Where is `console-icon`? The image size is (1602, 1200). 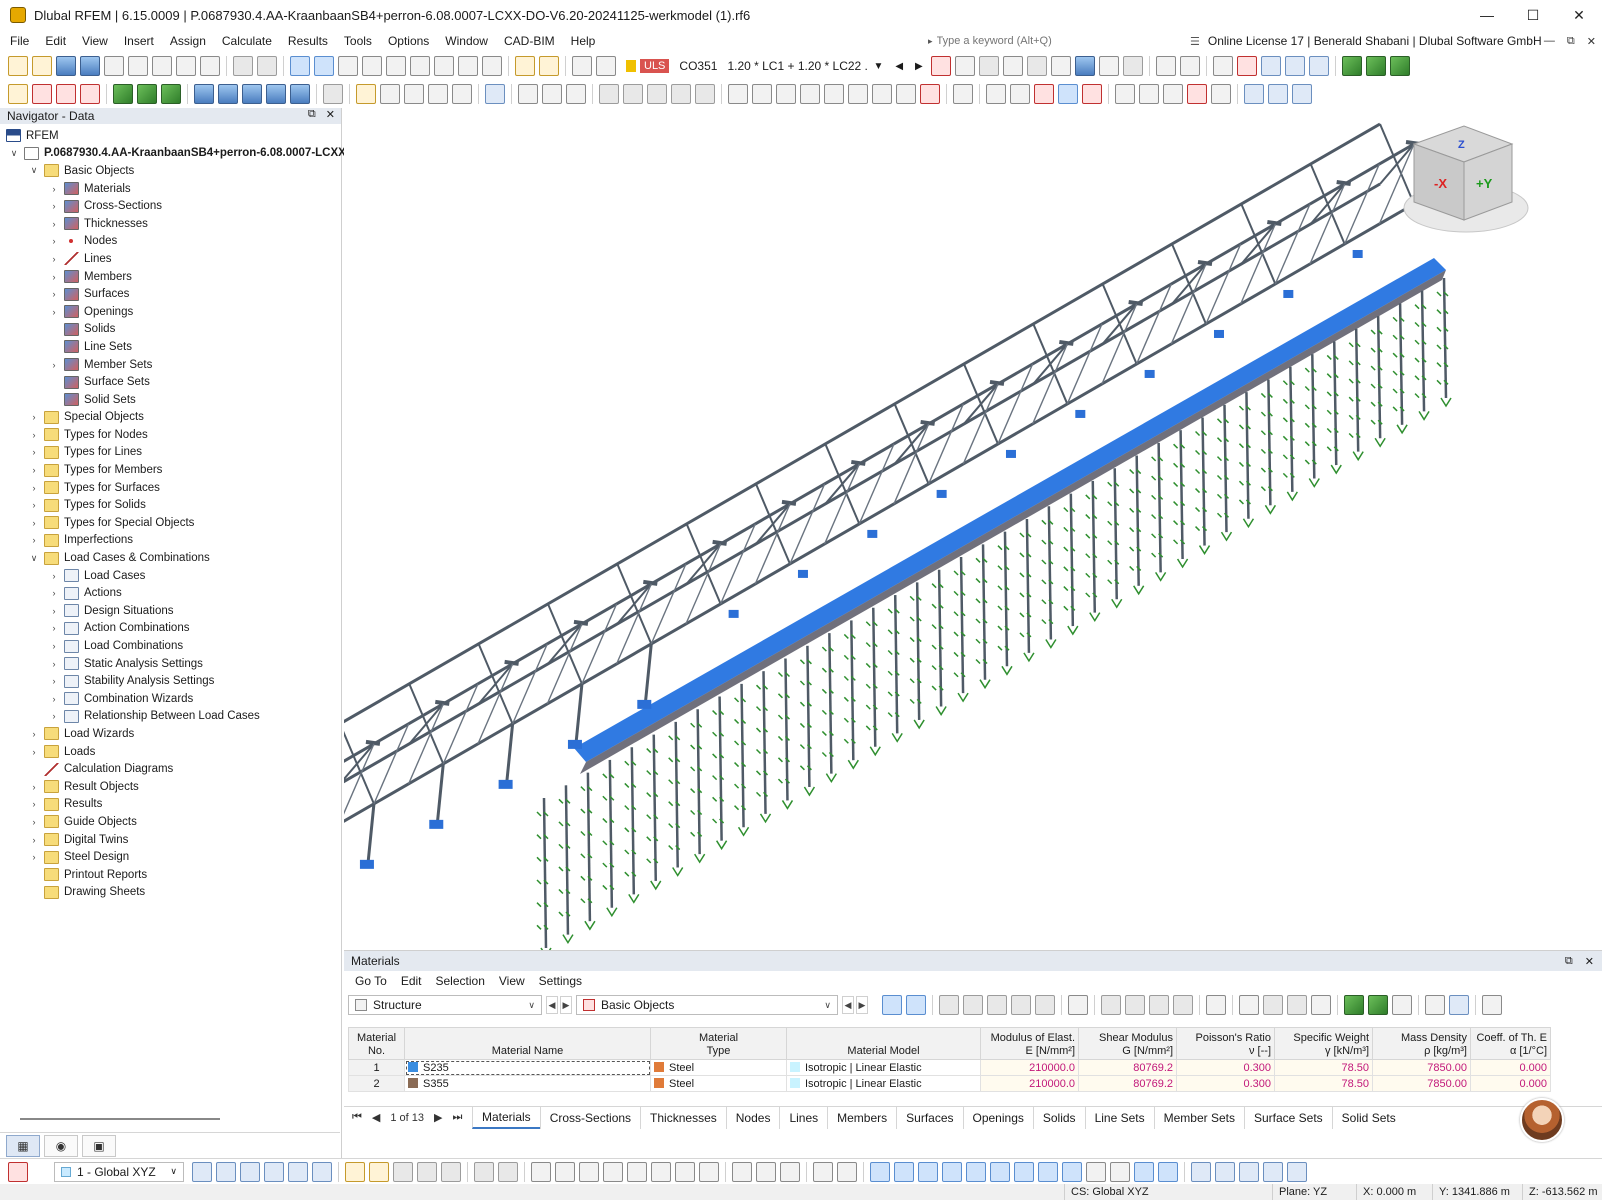 console-icon is located at coordinates (396, 66).